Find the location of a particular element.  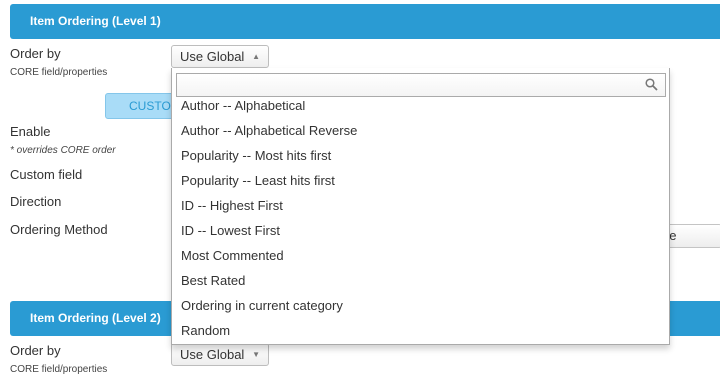

enable-sublabel: * overrides CORE order is located at coordinates (63, 150).